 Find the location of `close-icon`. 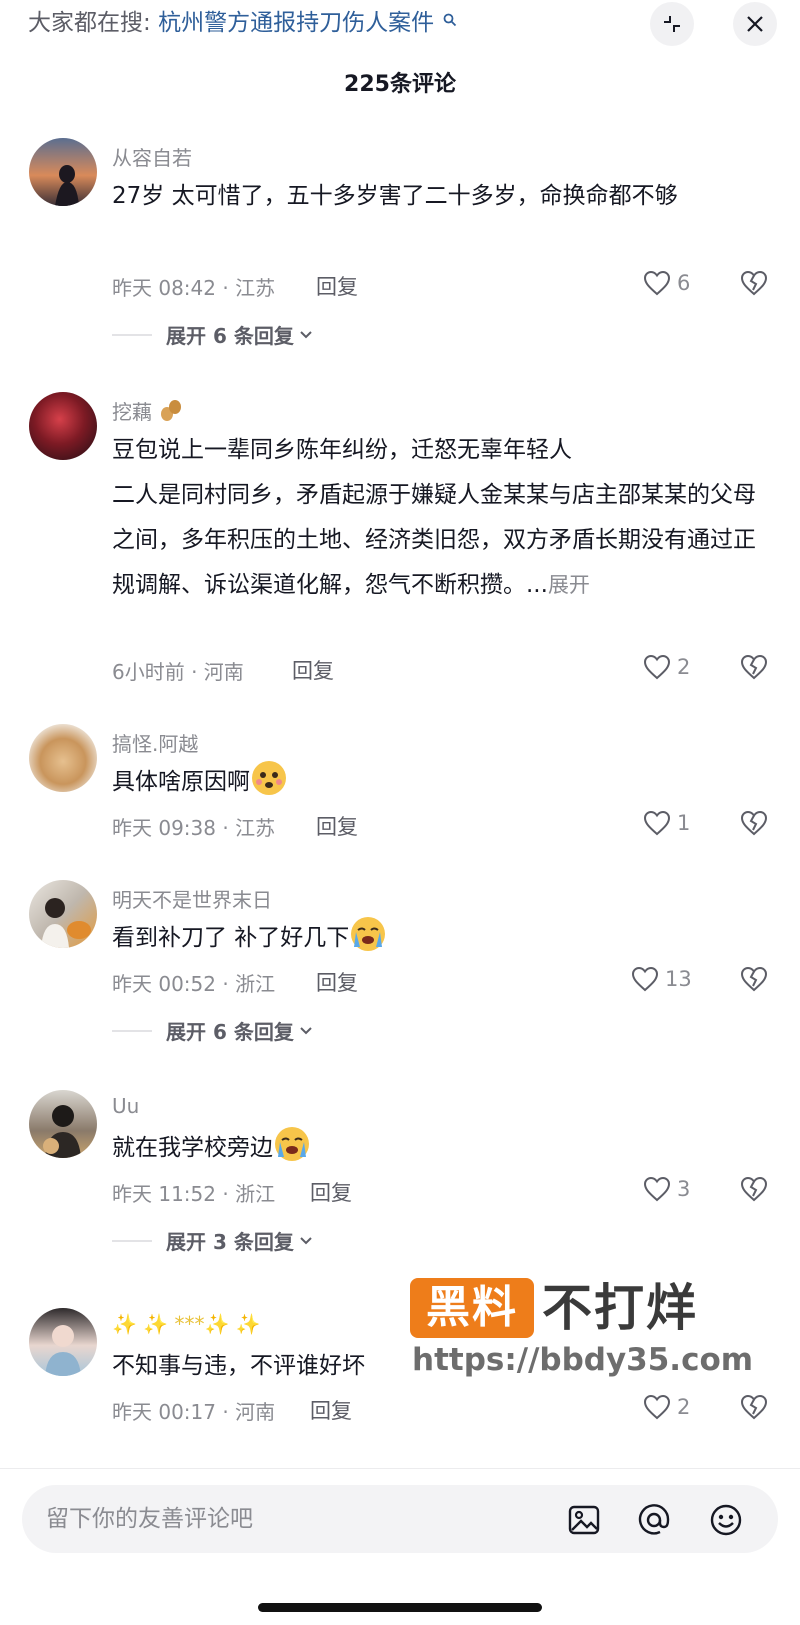

close-icon is located at coordinates (755, 24).